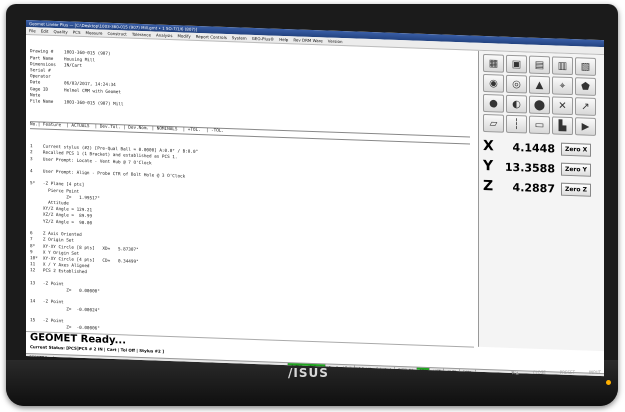 Image resolution: width=625 pixels, height=412 pixels. Describe the element at coordinates (562, 106) in the screenshot. I see `feature-tool-icon: ✕` at that location.